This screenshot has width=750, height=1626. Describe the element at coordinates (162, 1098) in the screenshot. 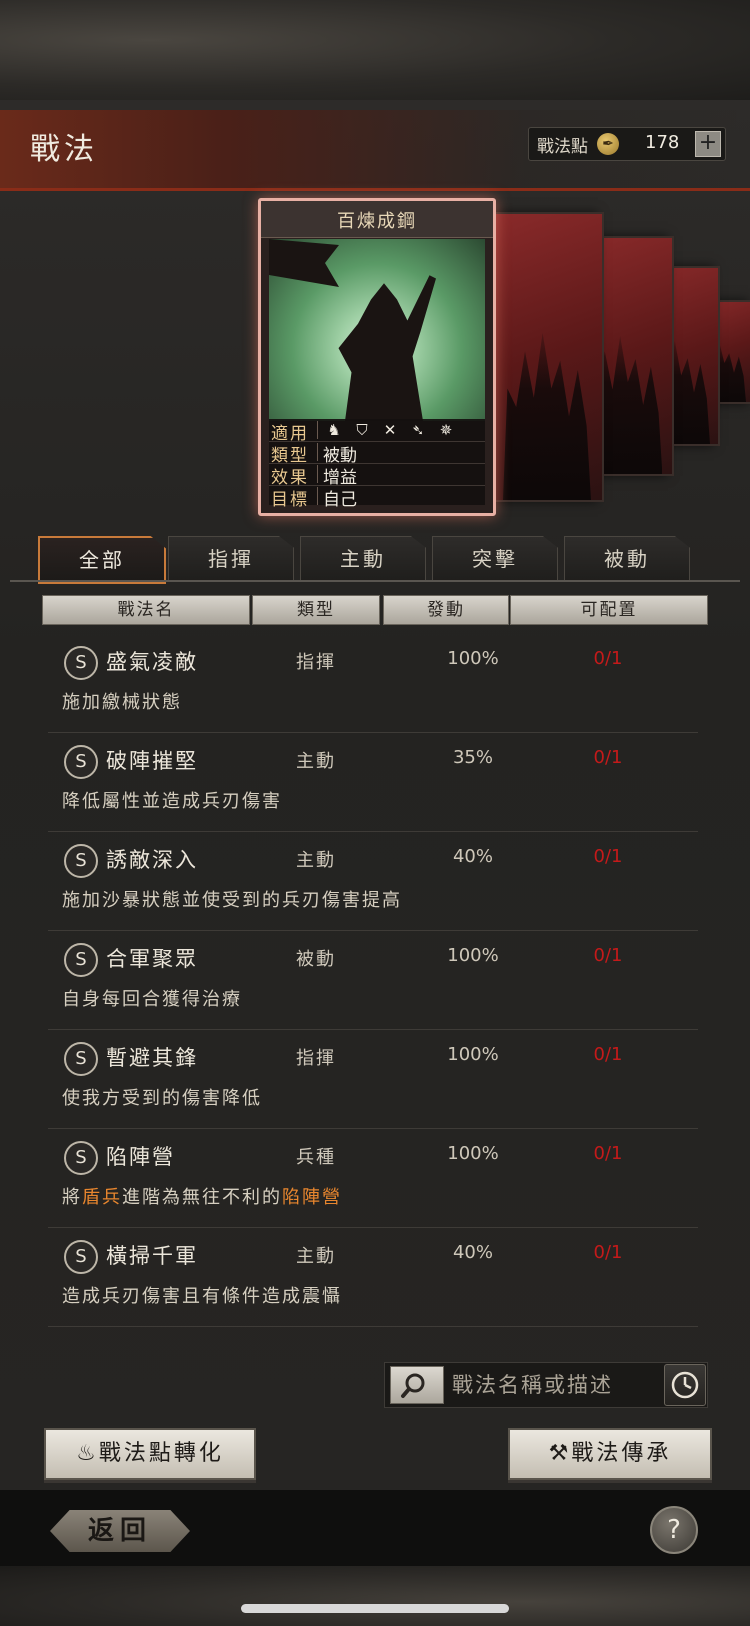

I see `tactic-description: 使我方受到的傷害降低` at that location.